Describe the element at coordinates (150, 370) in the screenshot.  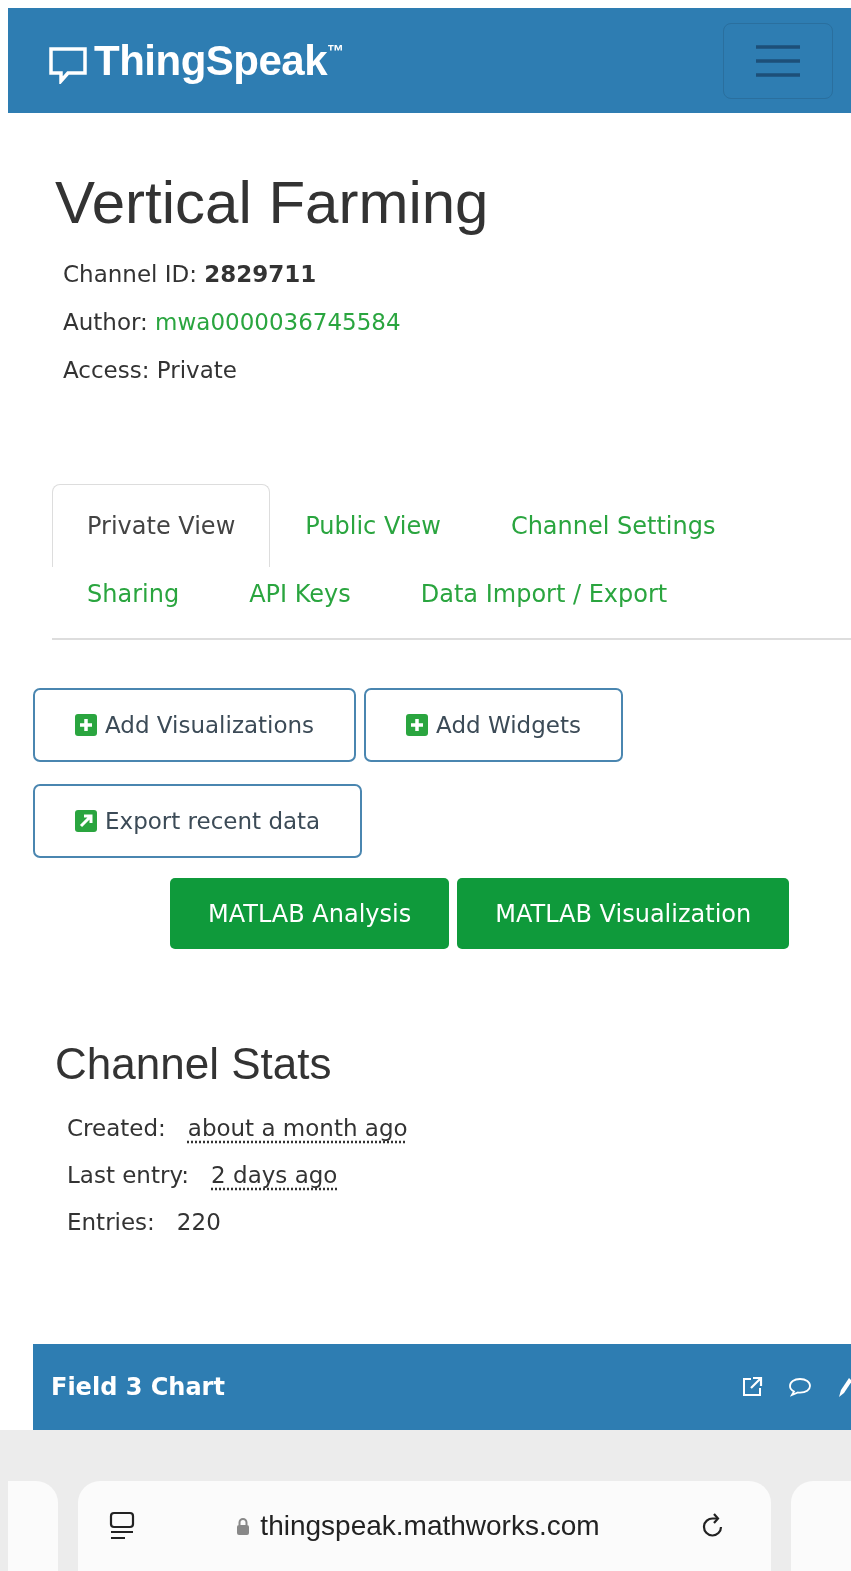
I see `channel-meta-line: Access: Private` at that location.